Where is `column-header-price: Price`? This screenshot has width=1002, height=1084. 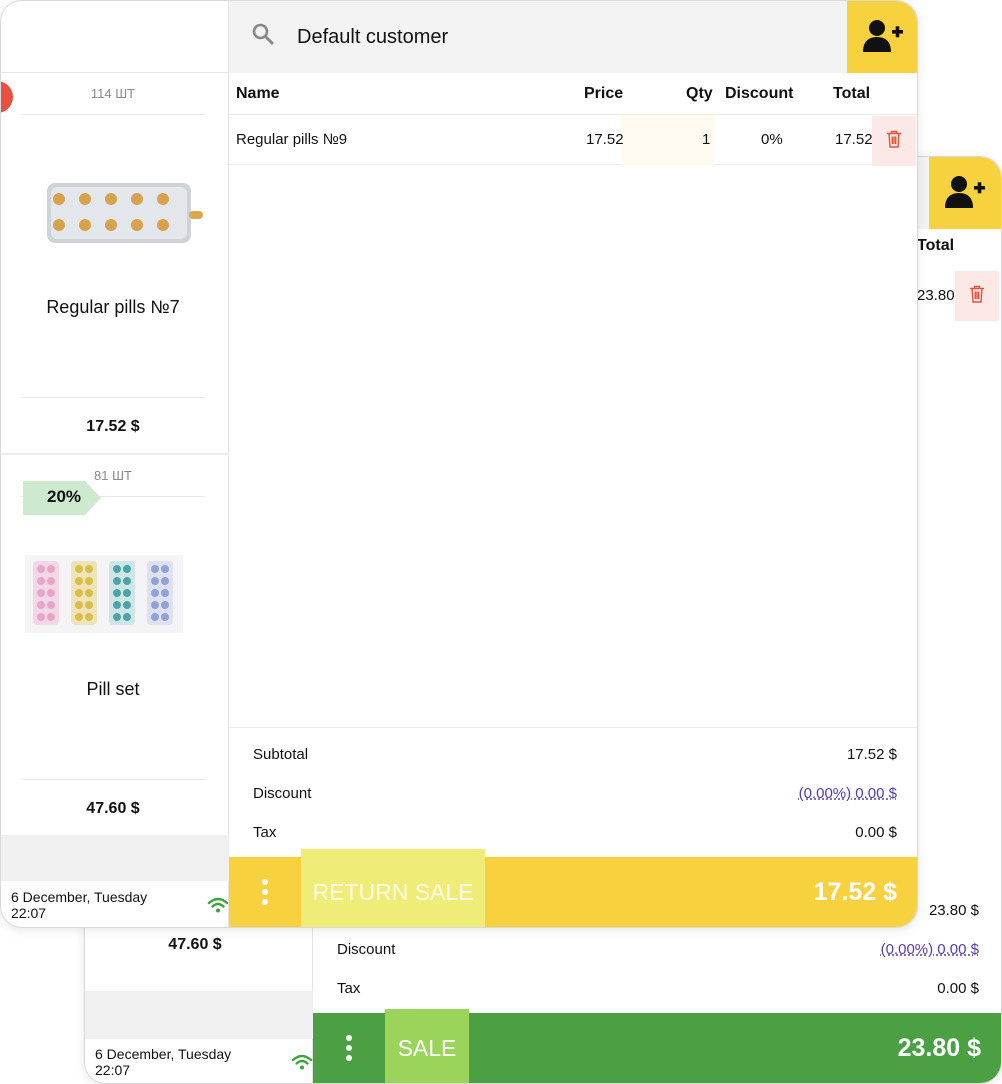
column-header-price: Price is located at coordinates (604, 93).